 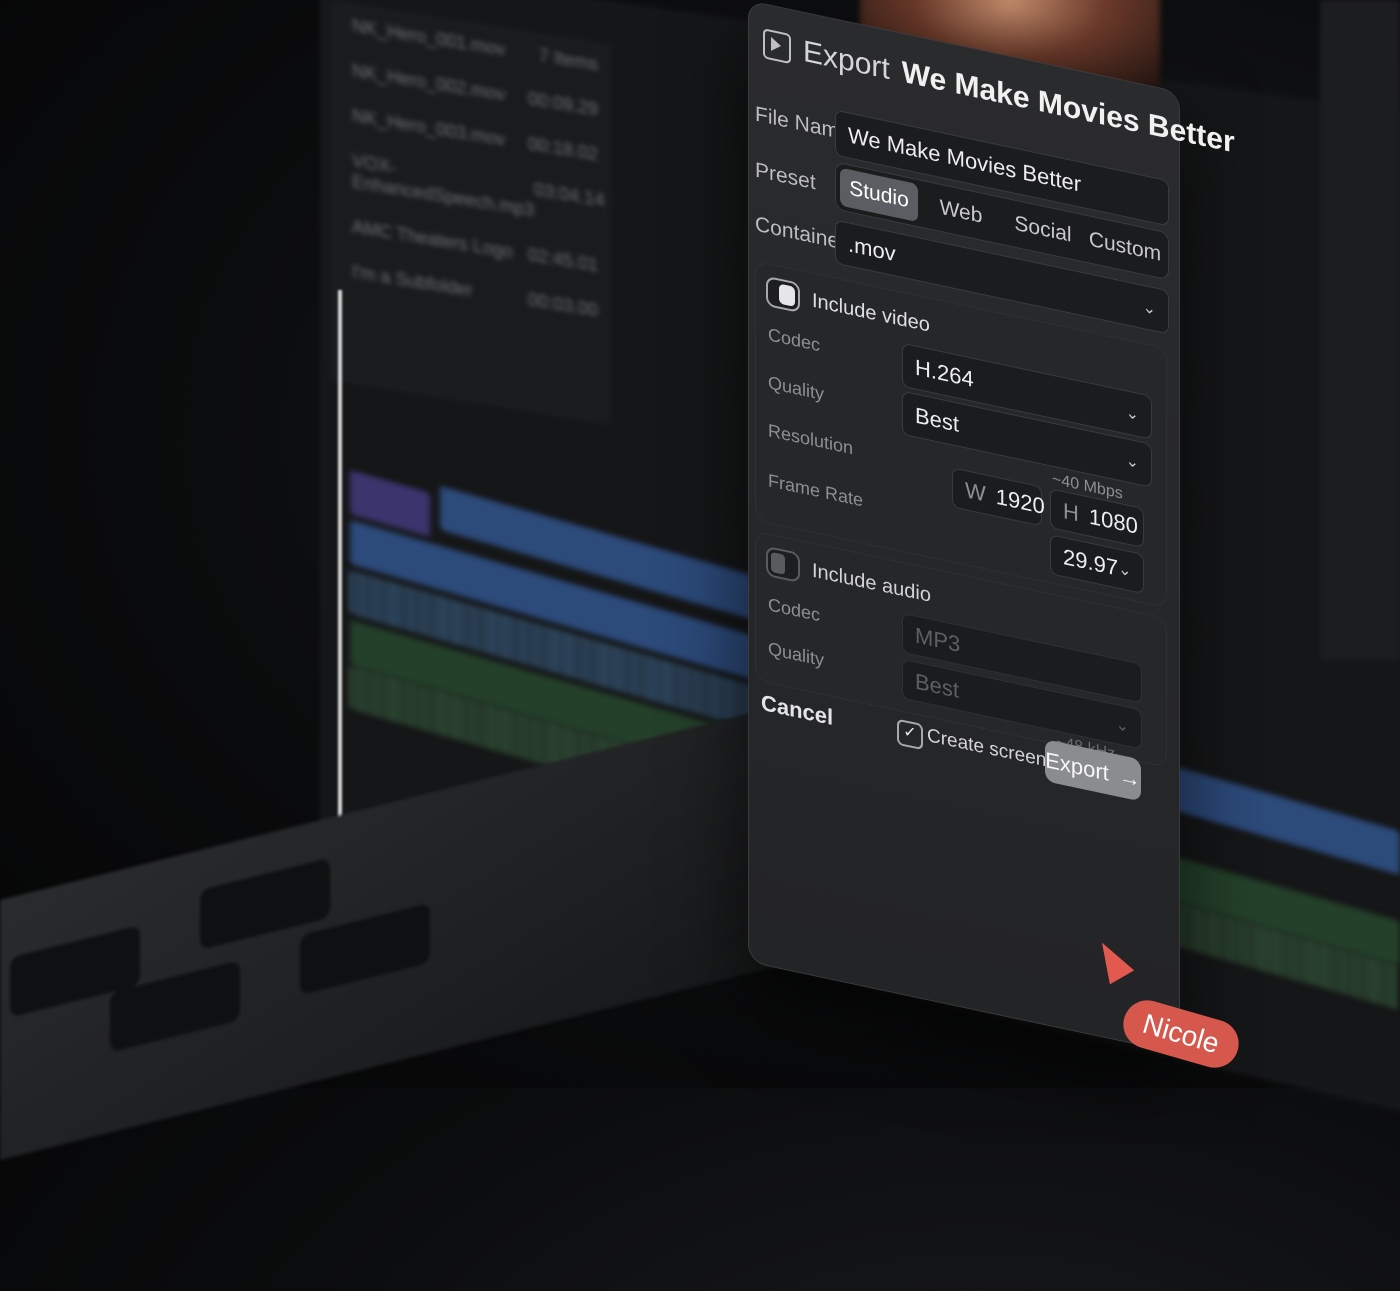 What do you see at coordinates (794, 340) in the screenshot?
I see `video-codec-label: Codec` at bounding box center [794, 340].